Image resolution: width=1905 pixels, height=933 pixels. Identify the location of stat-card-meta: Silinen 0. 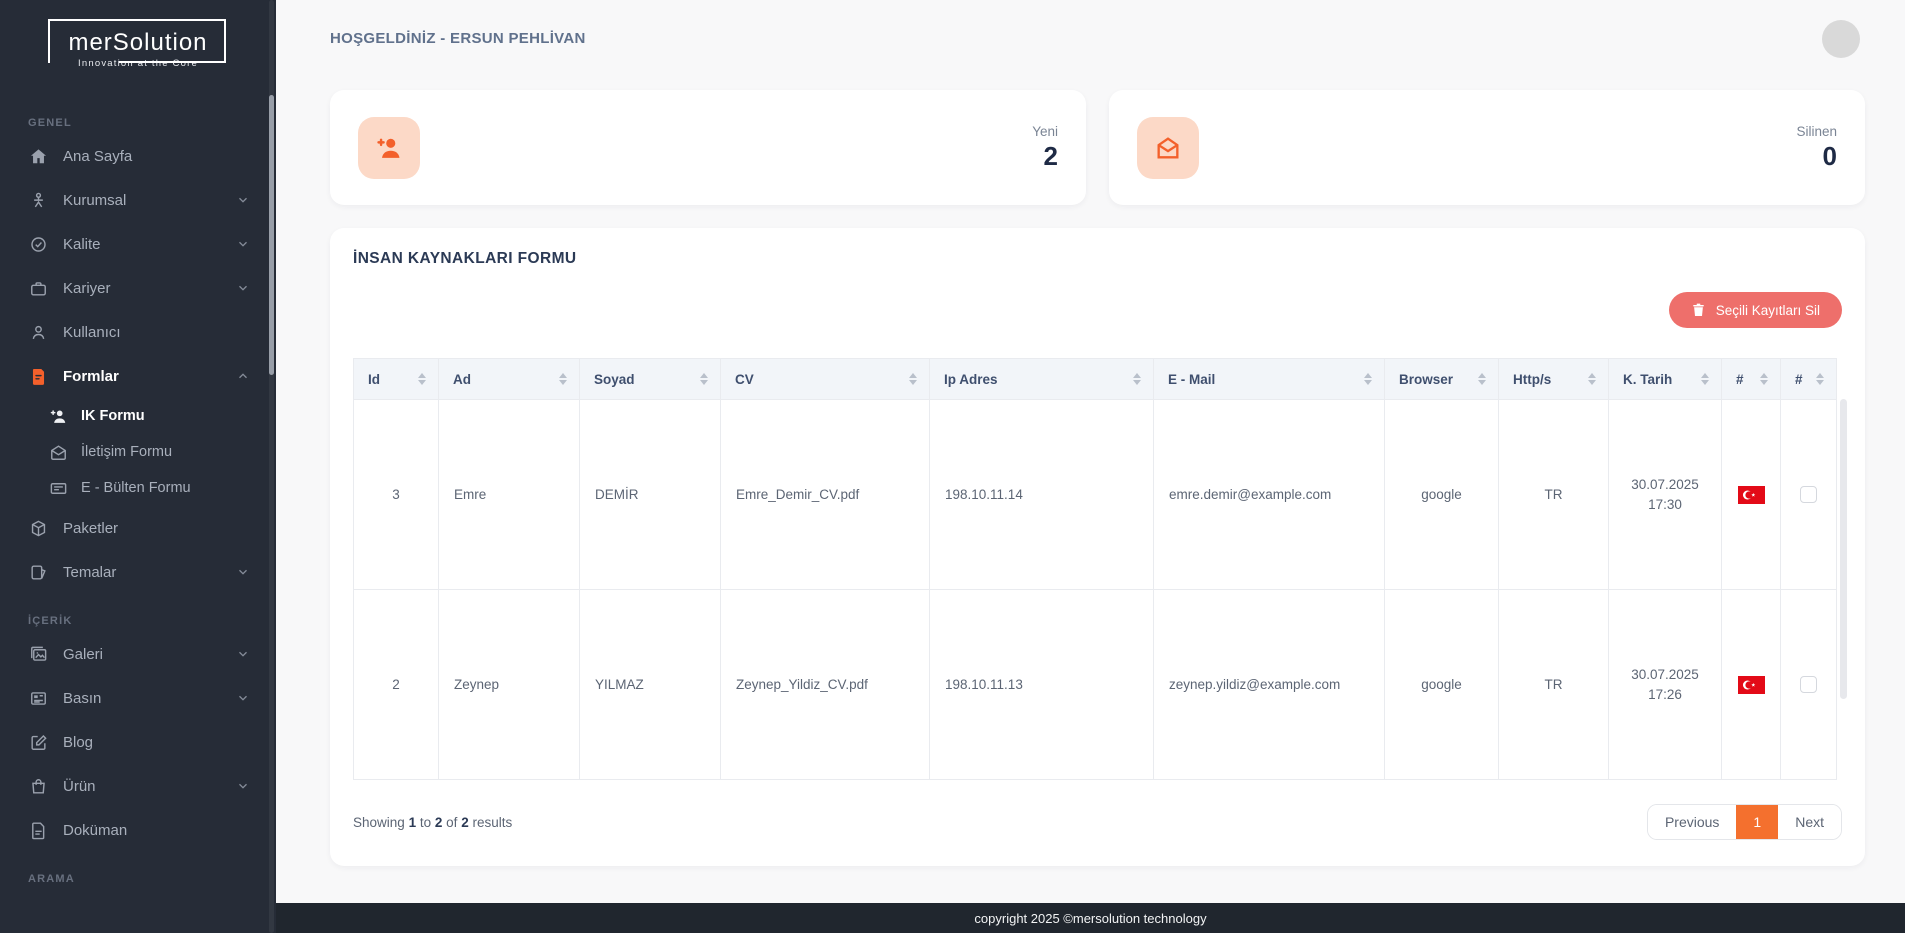
(1816, 148).